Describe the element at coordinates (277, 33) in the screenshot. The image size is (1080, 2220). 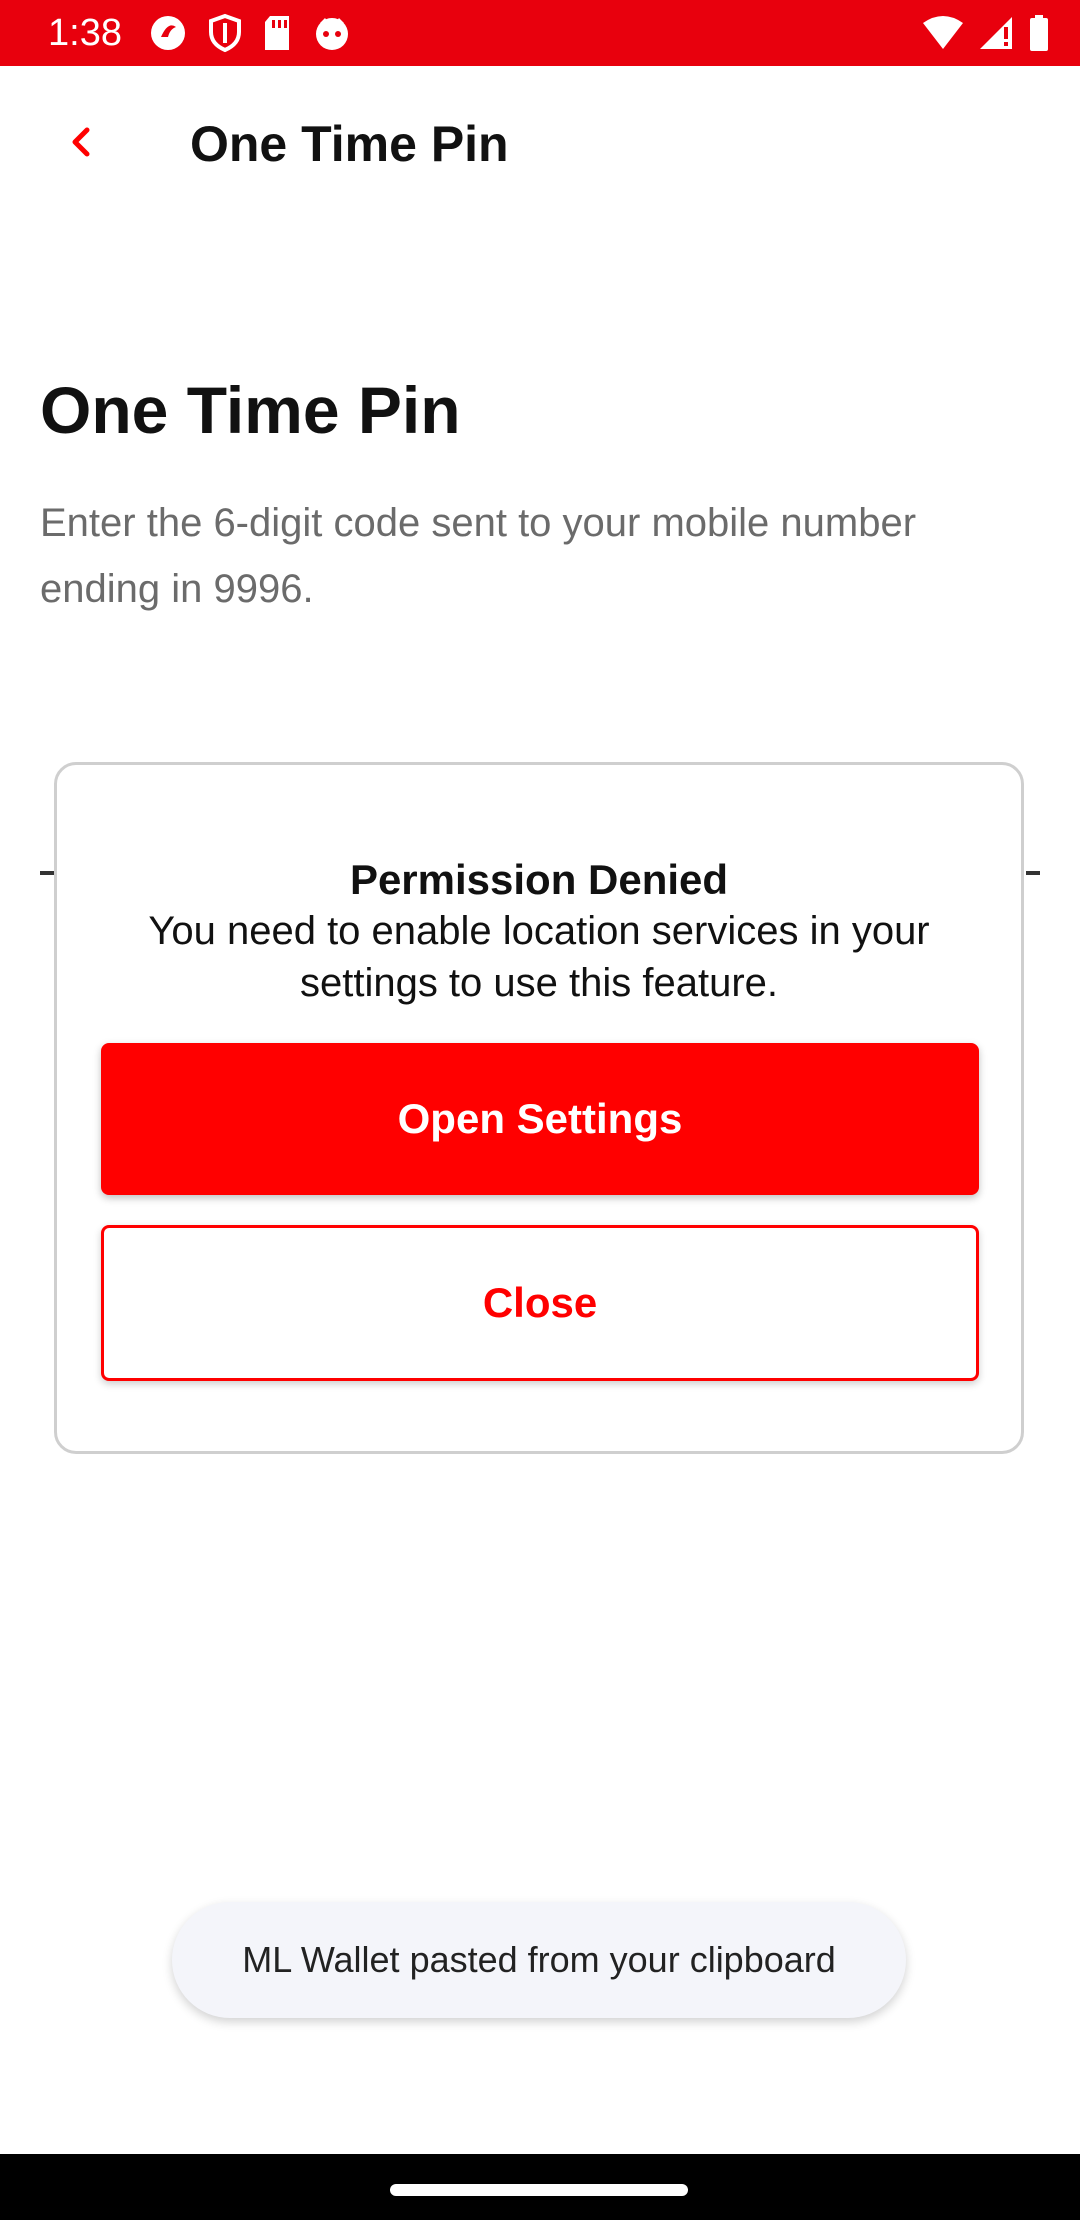
I see `sd-card-icon` at that location.